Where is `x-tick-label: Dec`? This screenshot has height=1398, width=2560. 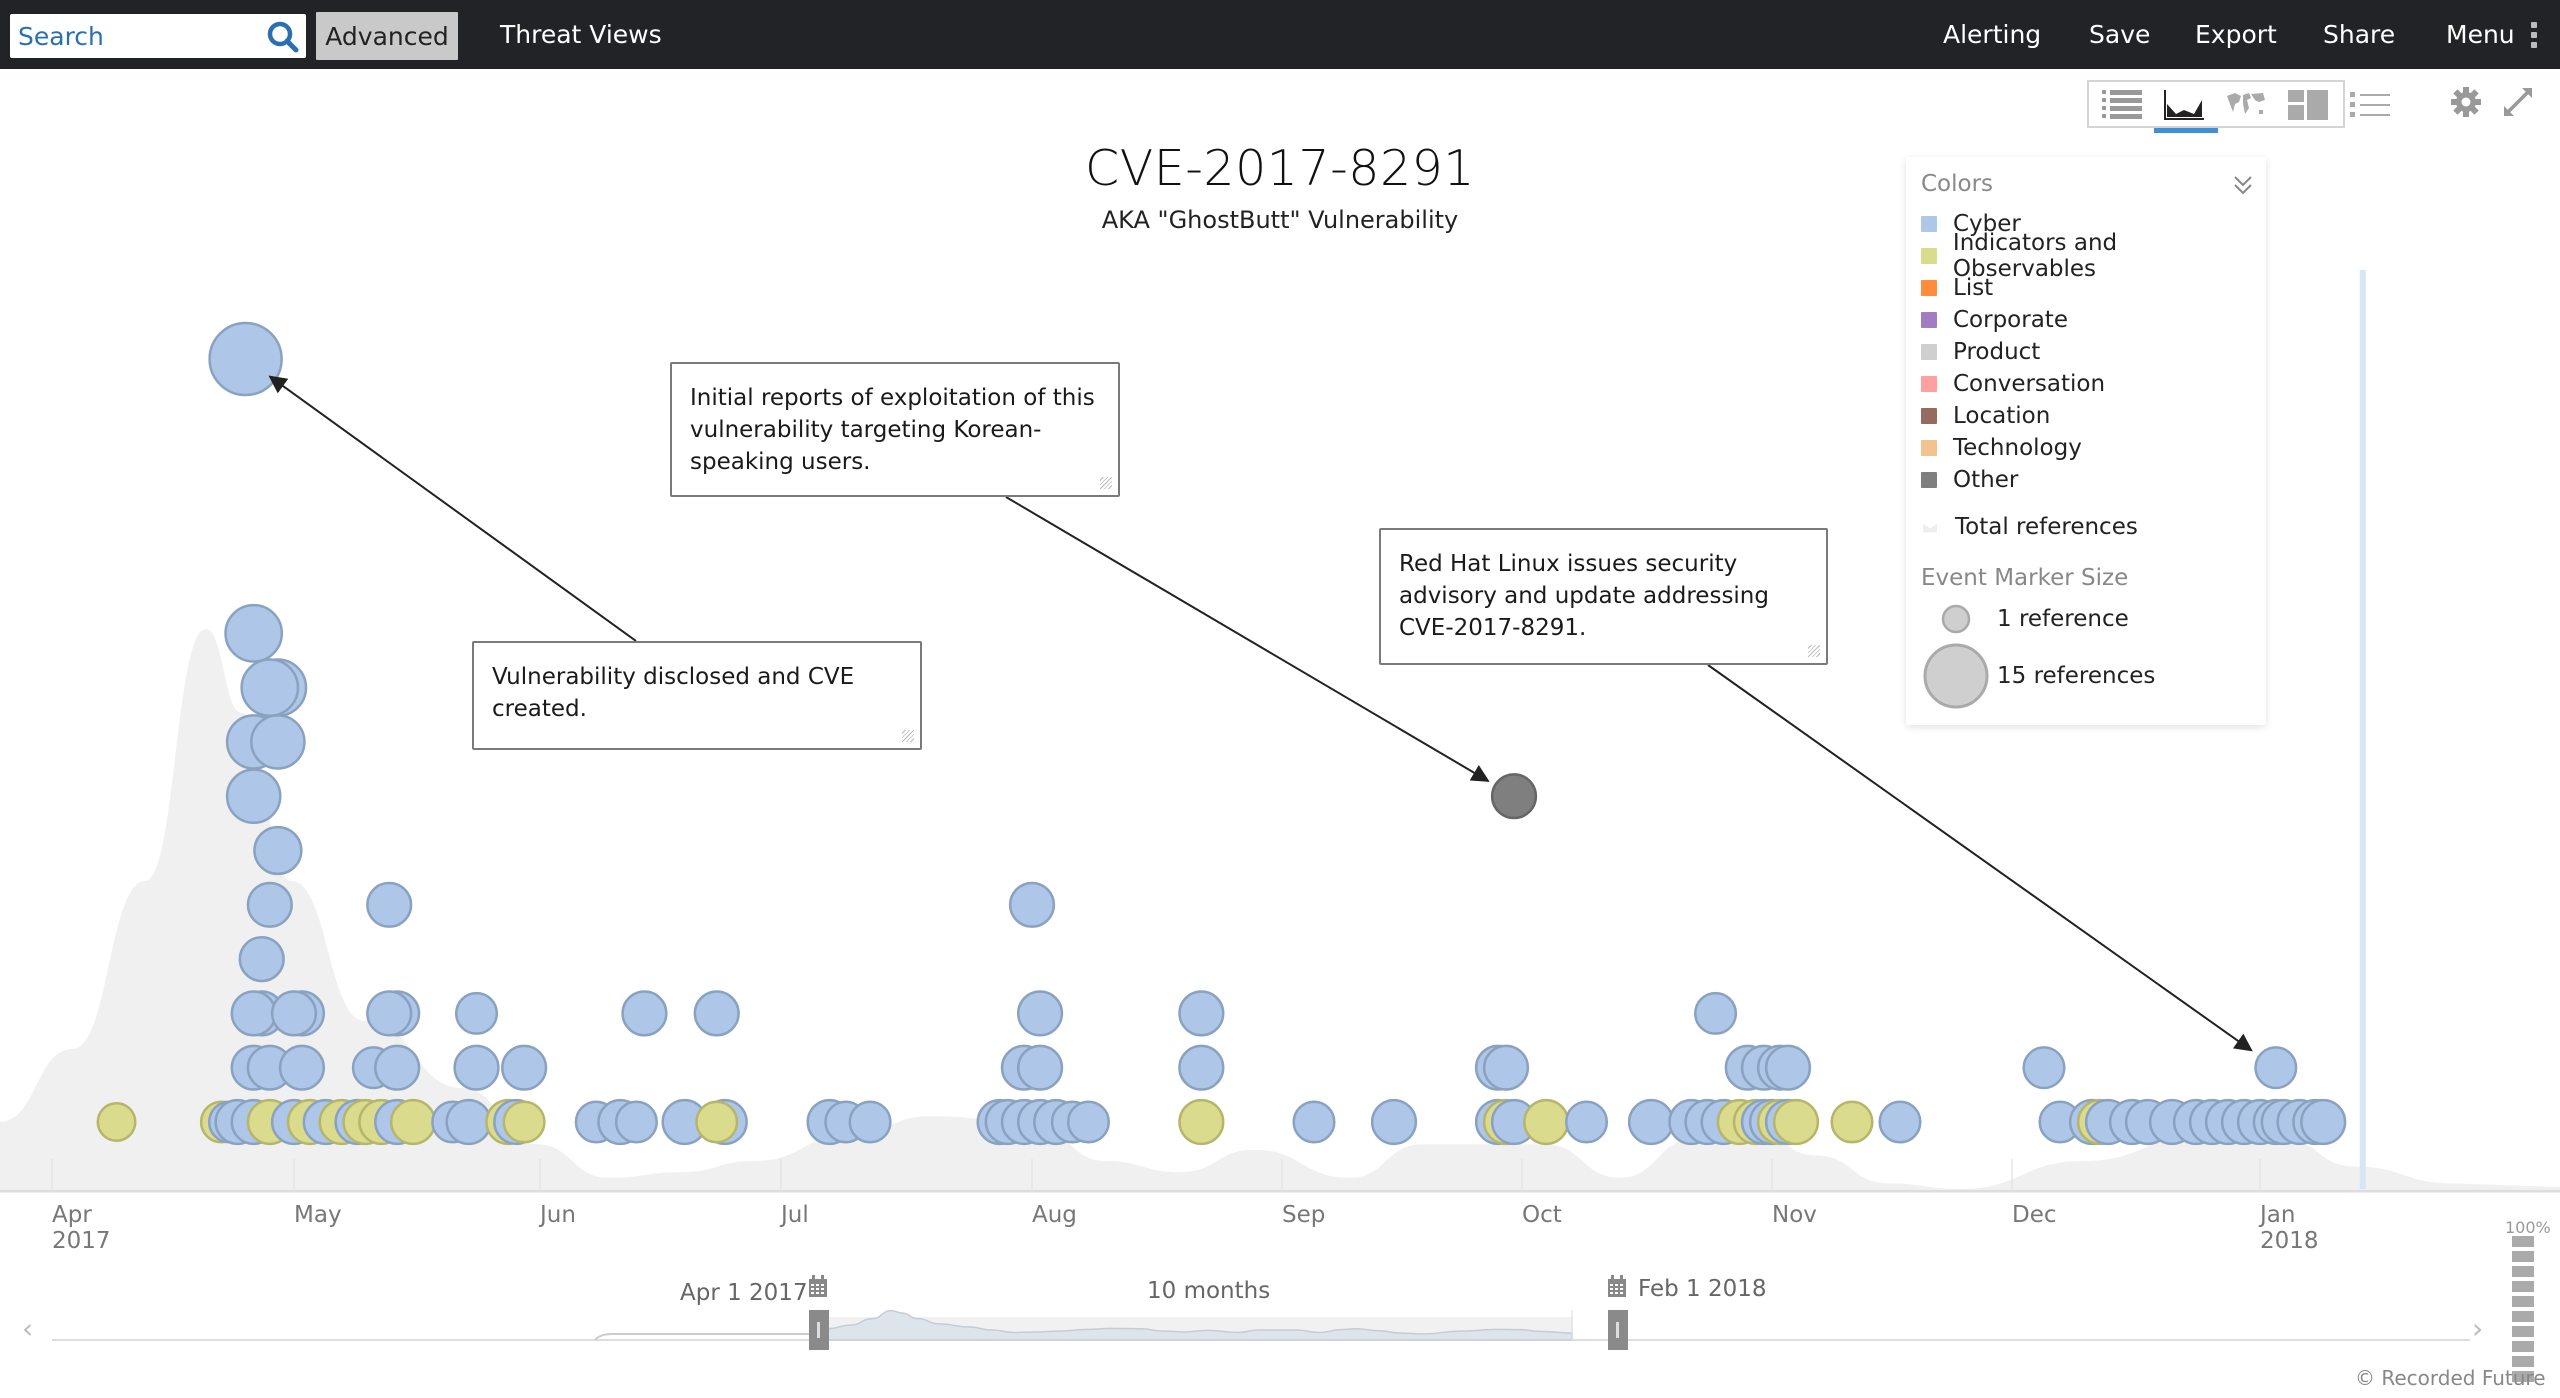 x-tick-label: Dec is located at coordinates (2034, 1215).